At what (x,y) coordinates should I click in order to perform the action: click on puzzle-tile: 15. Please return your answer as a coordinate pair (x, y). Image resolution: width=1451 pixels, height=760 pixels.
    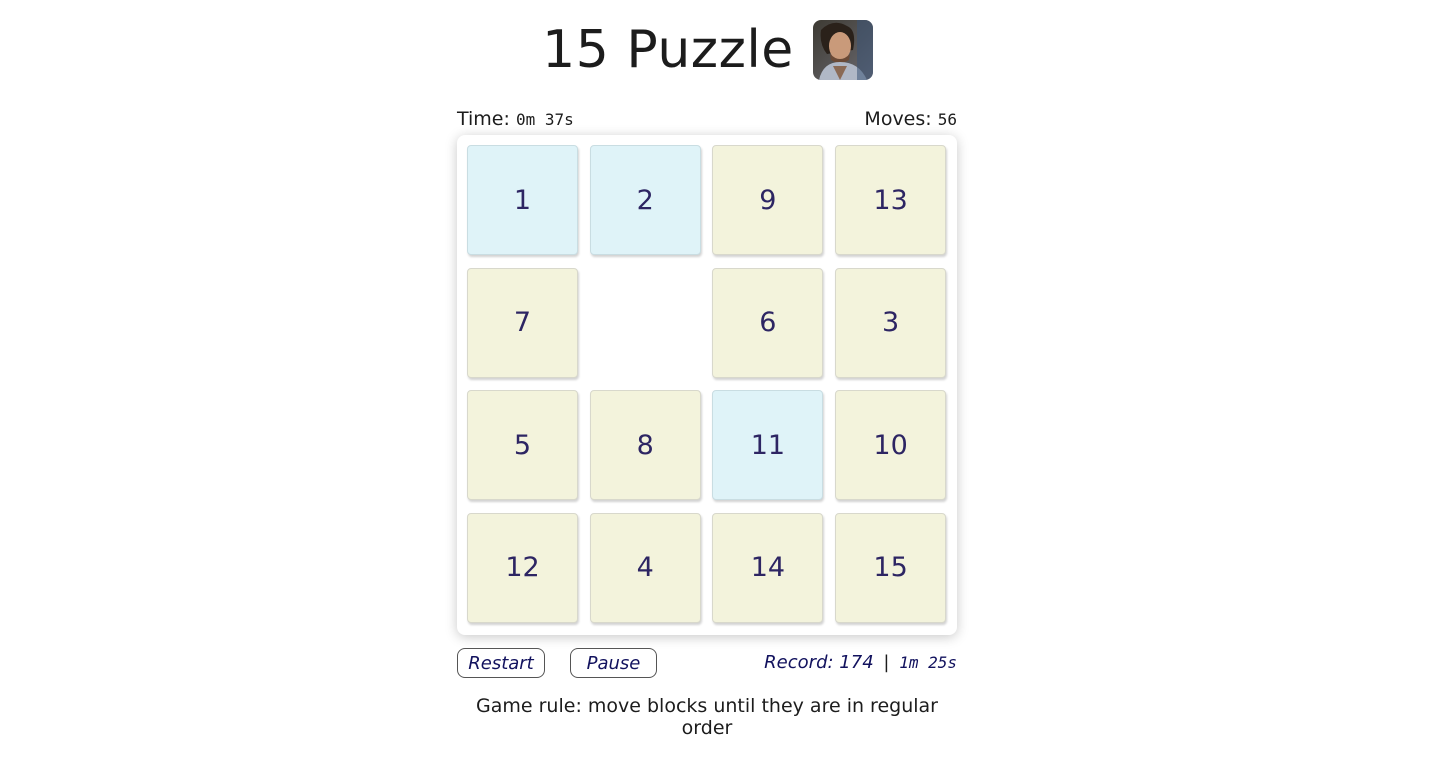
    Looking at the image, I should click on (891, 567).